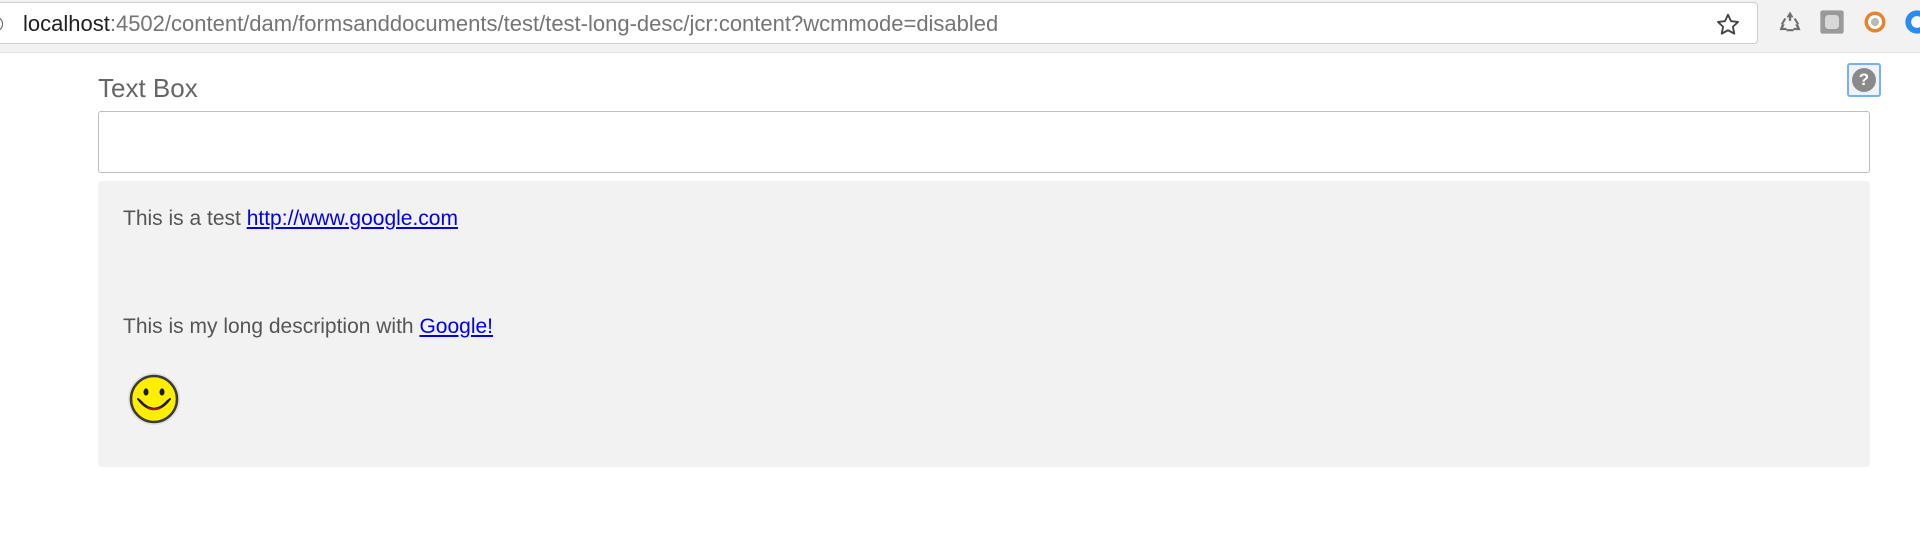  Describe the element at coordinates (984, 142) in the screenshot. I see `text-box-input` at that location.